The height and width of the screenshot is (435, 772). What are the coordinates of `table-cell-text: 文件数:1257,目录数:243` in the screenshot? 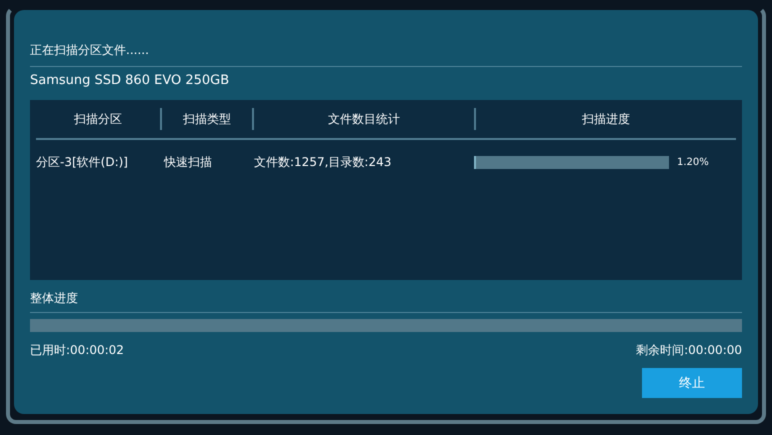 It's located at (322, 162).